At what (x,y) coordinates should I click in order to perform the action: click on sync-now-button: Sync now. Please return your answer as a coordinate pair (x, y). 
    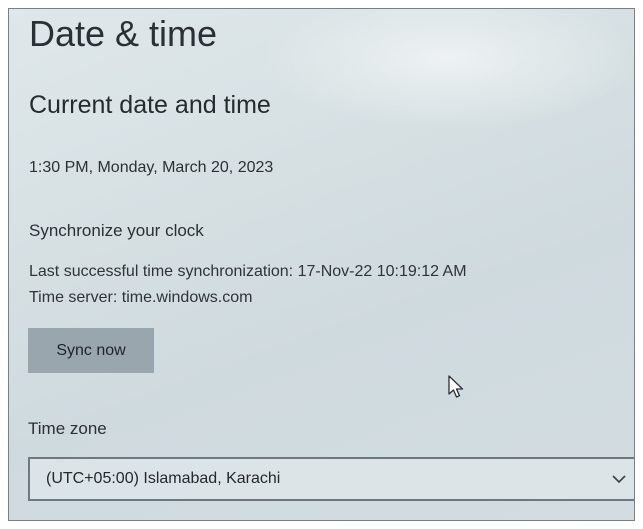
    Looking at the image, I should click on (91, 350).